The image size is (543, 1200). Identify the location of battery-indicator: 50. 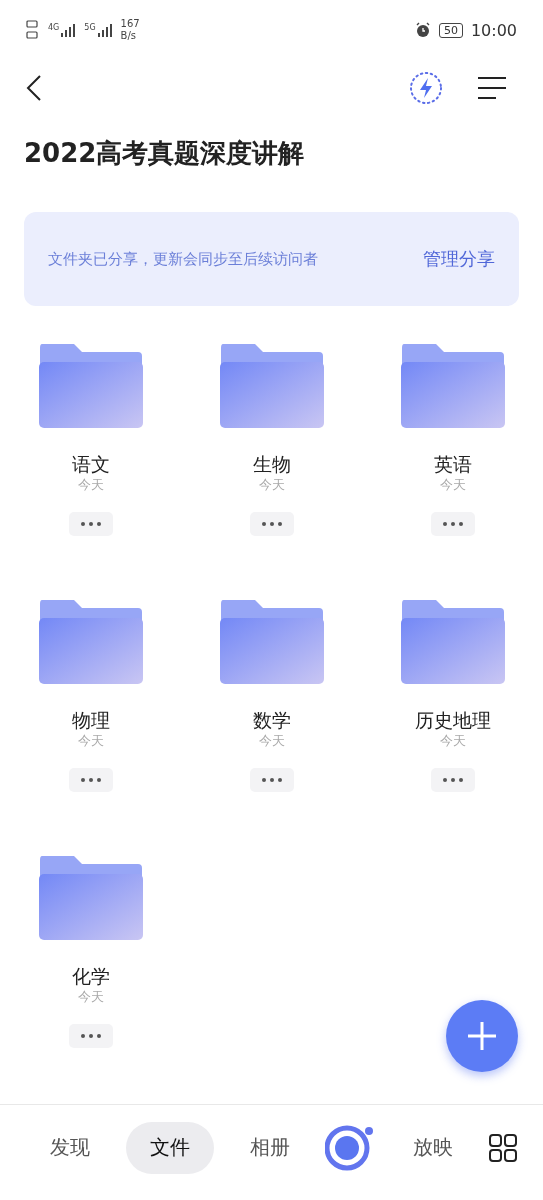
(450, 30).